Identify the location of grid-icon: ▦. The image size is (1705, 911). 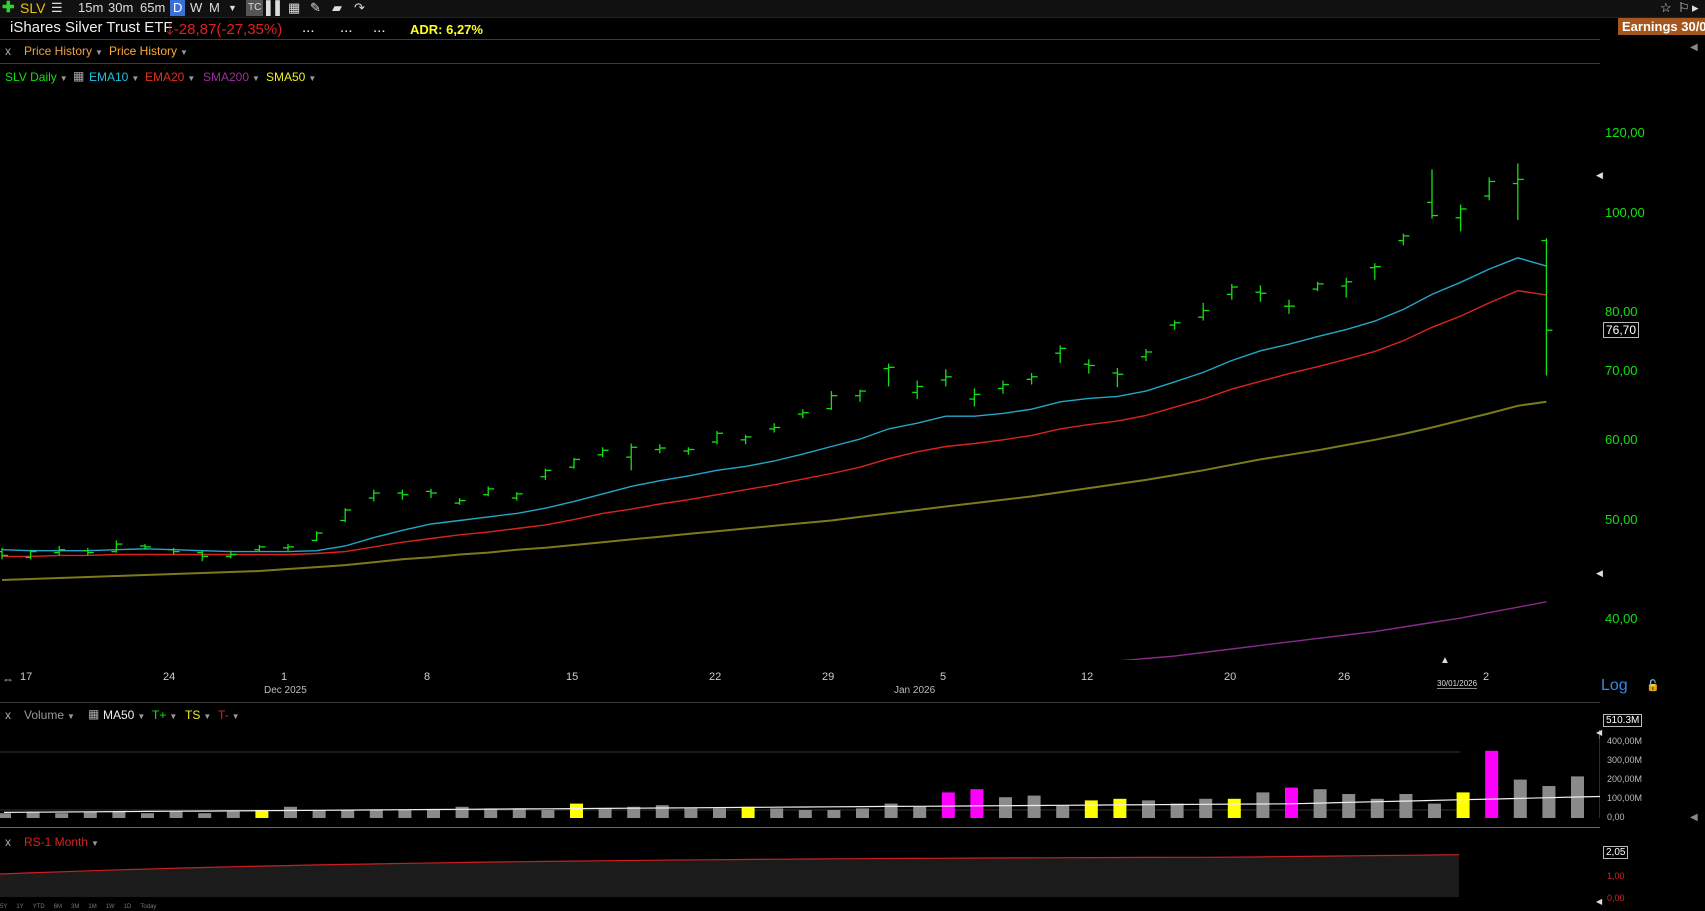
(294, 8).